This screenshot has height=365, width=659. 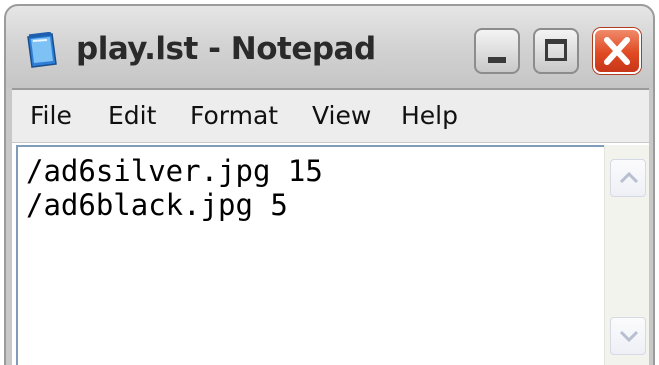 What do you see at coordinates (174, 171) in the screenshot?
I see `editor-line: /ad6silver.jpg 15` at bounding box center [174, 171].